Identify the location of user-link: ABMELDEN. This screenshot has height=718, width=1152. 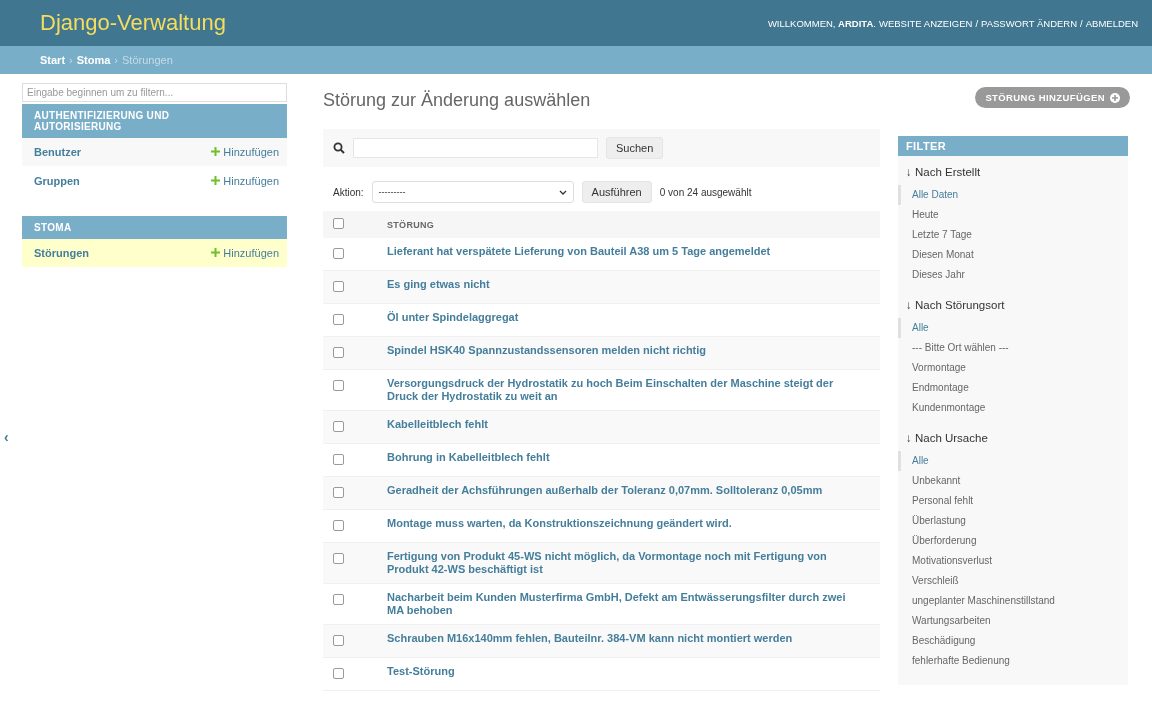
(1111, 23).